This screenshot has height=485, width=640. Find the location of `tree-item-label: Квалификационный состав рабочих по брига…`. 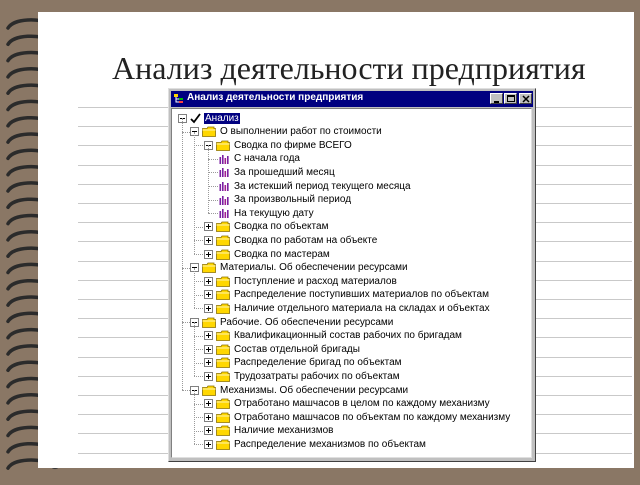

tree-item-label: Квалификационный состав рабочих по брига… is located at coordinates (348, 336).